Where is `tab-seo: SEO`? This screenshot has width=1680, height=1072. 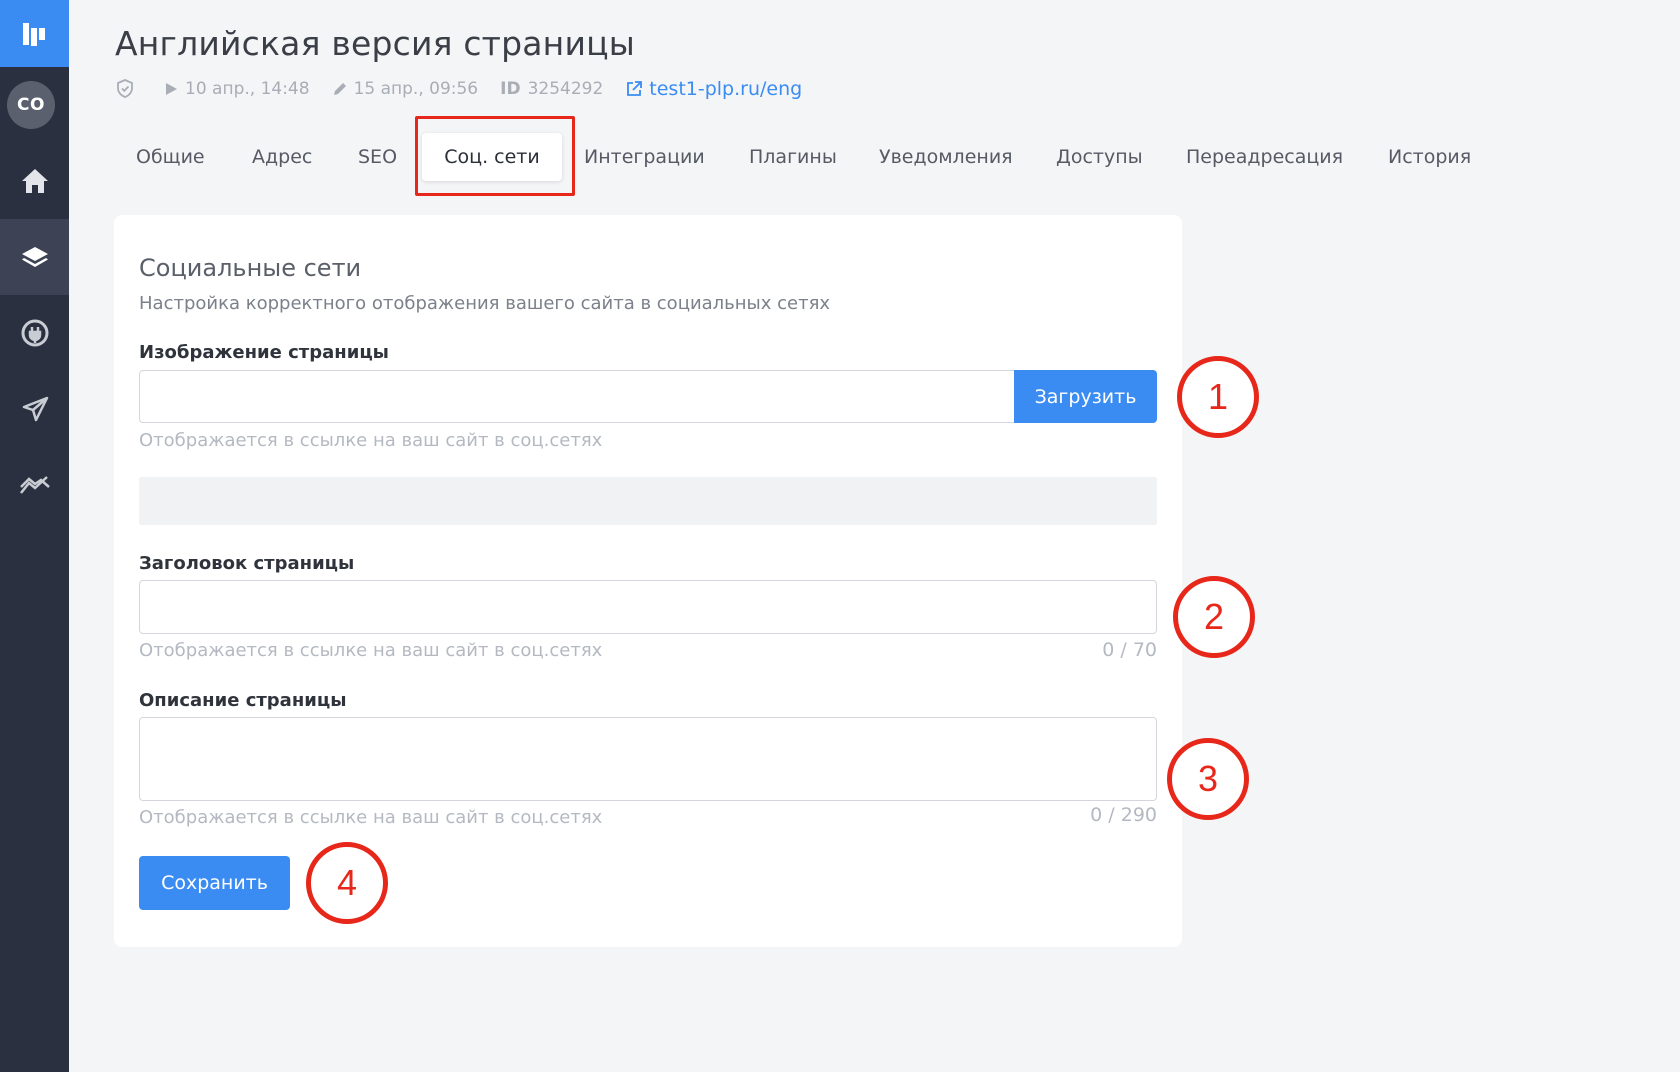 tab-seo: SEO is located at coordinates (377, 157).